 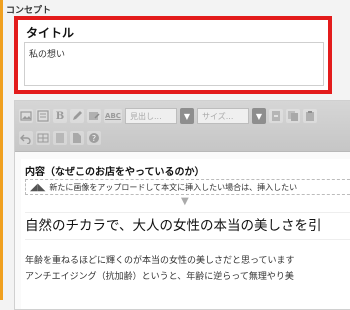 I want to click on toolbar-row-2: ?, so click(x=60, y=138).